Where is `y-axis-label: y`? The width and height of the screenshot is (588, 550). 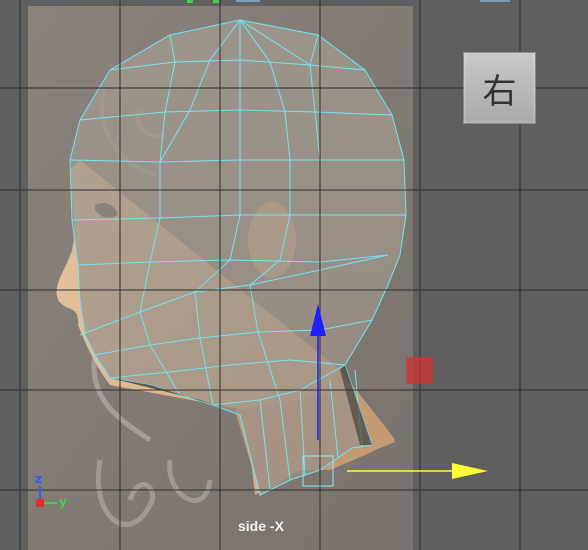
y-axis-label: y is located at coordinates (63, 502).